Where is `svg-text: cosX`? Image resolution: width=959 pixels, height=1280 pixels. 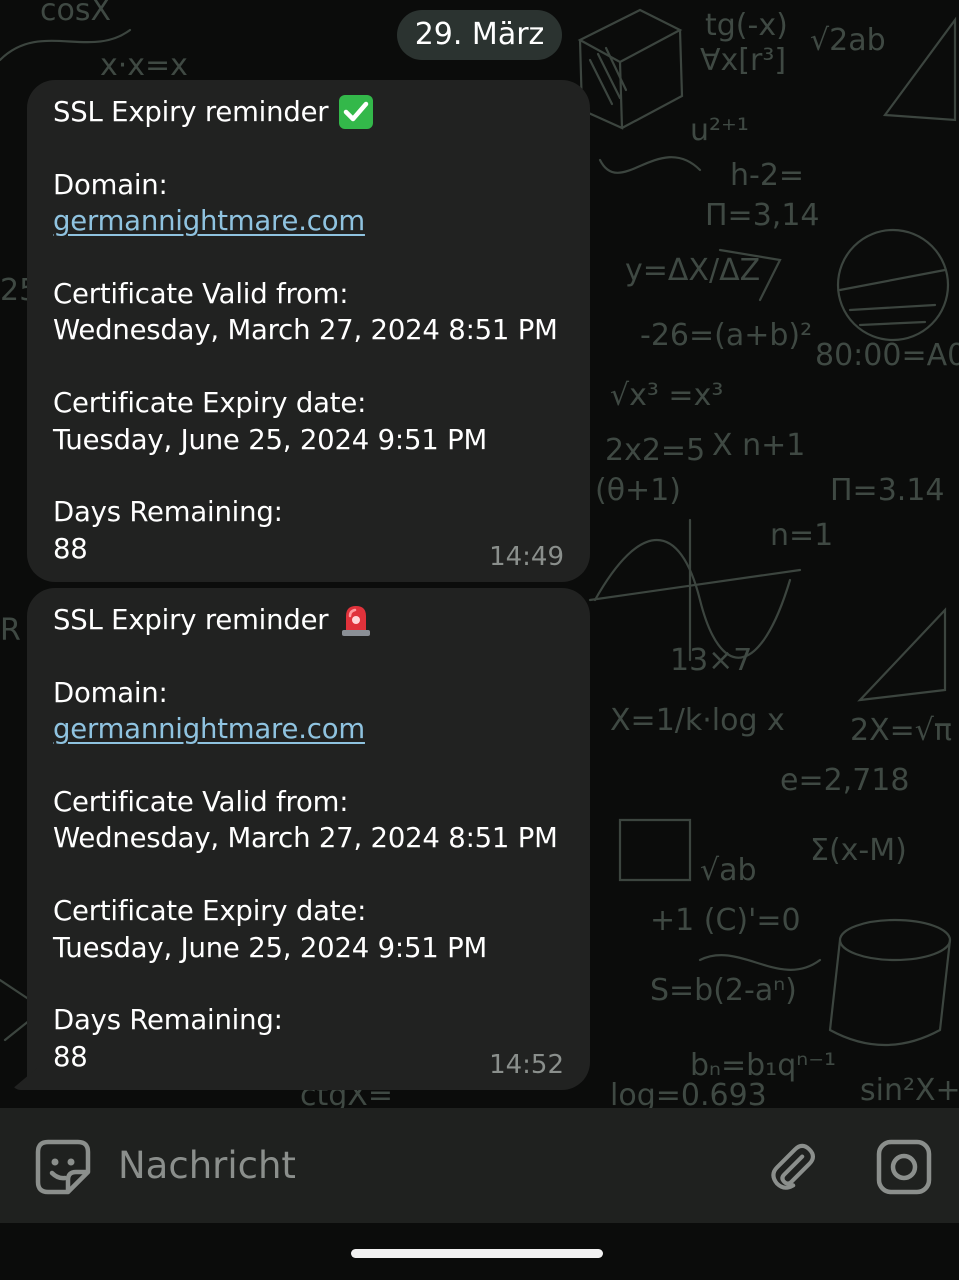 svg-text: cosX is located at coordinates (75, 14).